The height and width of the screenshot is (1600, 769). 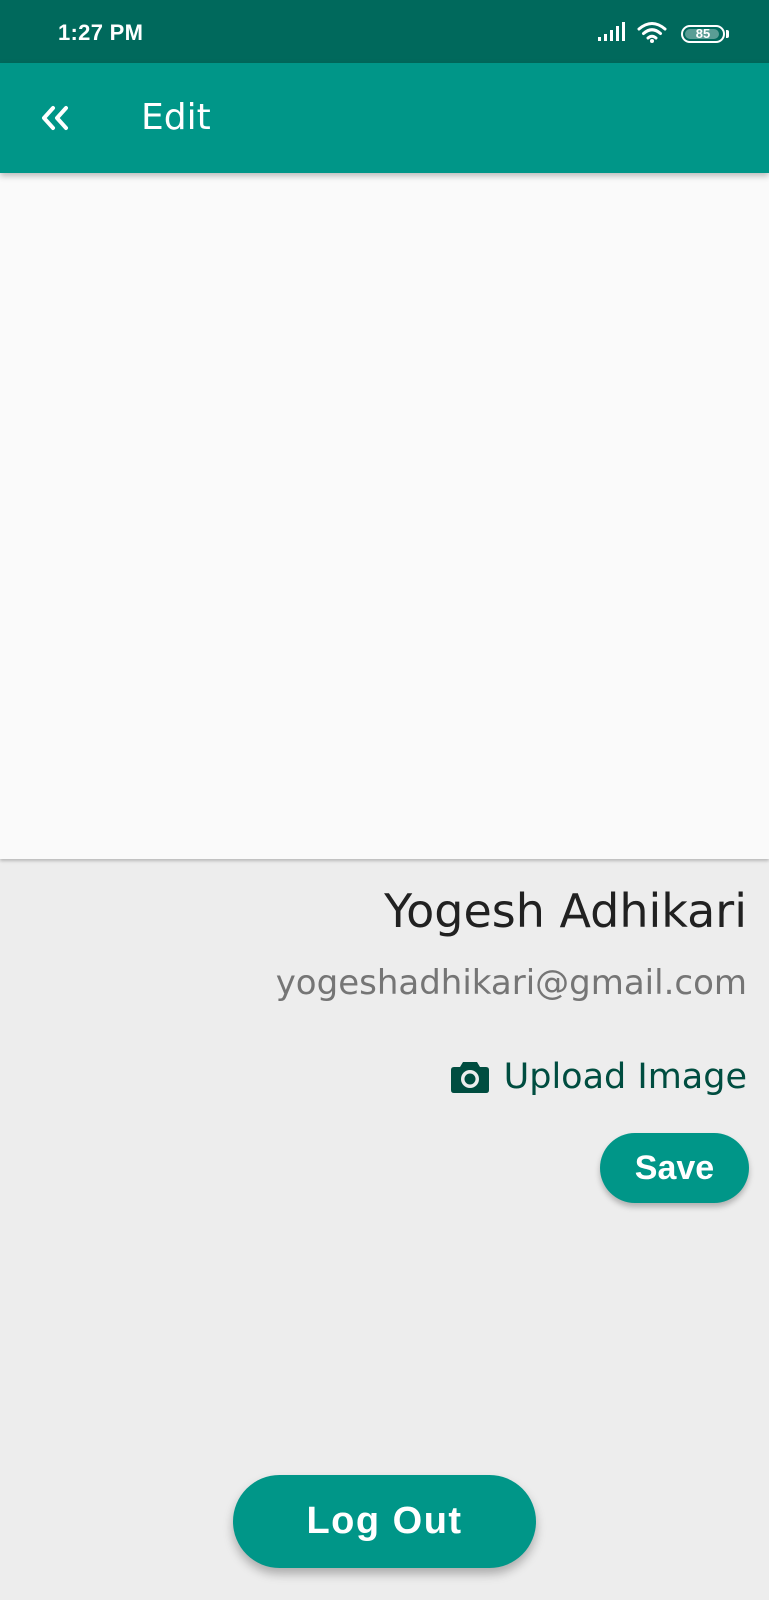 I want to click on back-button, so click(x=55, y=118).